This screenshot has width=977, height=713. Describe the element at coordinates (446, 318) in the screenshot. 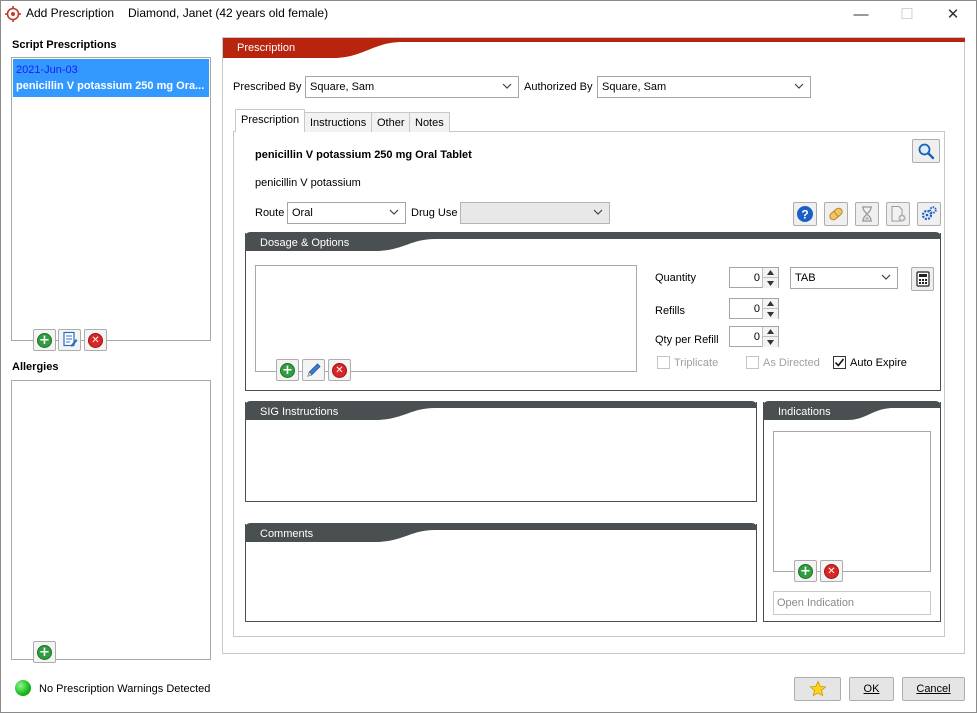

I see `dosage-list` at that location.